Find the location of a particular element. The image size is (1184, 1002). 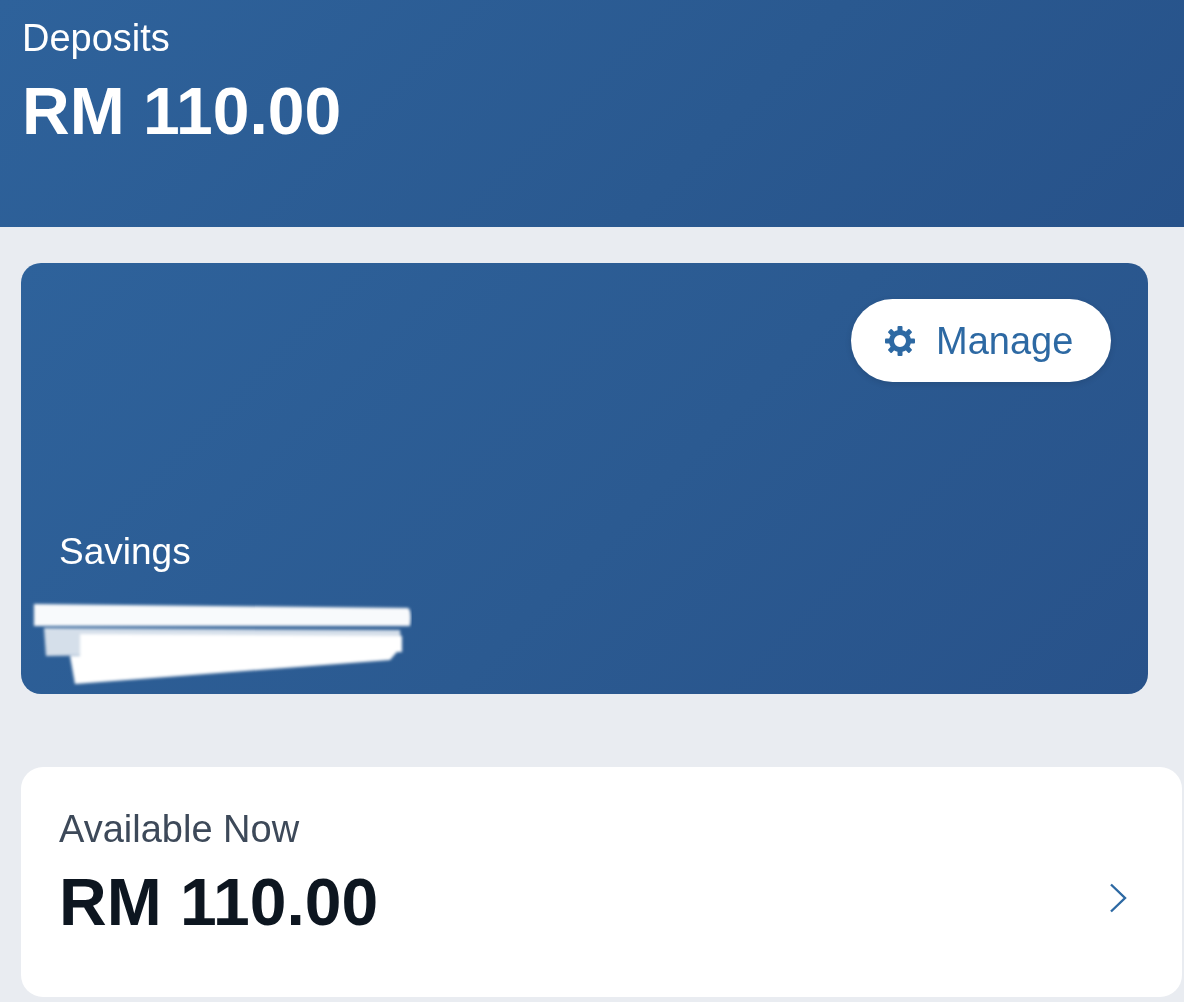

manage-button: Manage is located at coordinates (981, 340).